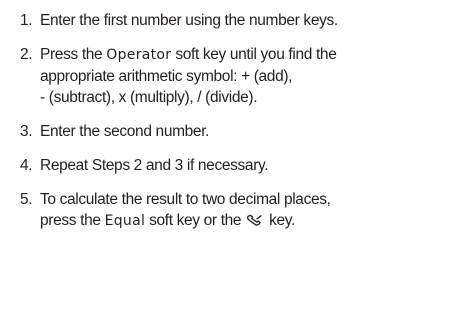  Describe the element at coordinates (125, 221) in the screenshot. I see `equal-softkey-label: Equal` at that location.